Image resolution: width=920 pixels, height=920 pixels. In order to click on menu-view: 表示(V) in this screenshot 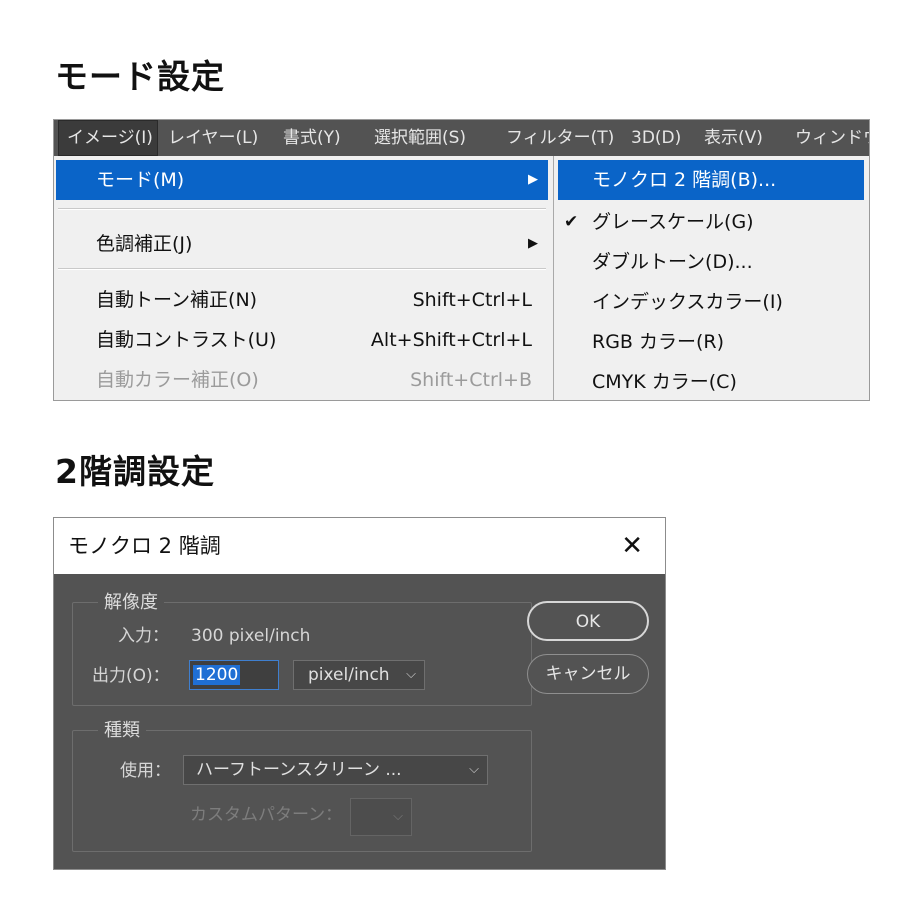, I will do `click(733, 138)`.